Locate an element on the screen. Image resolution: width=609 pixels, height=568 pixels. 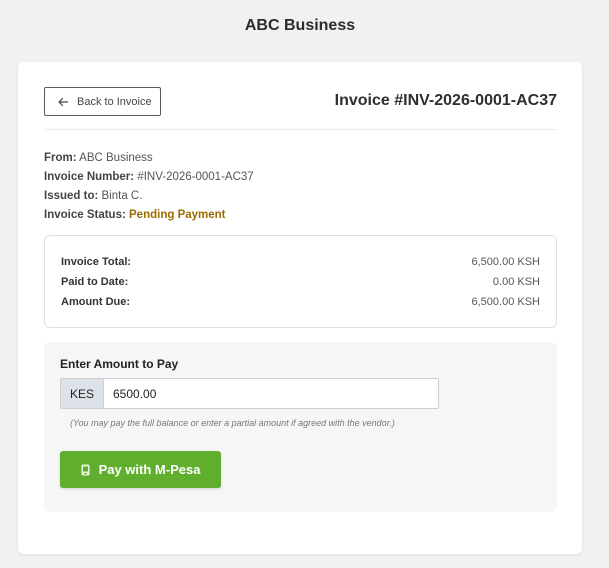
amount-input-group: KES is located at coordinates (249, 393).